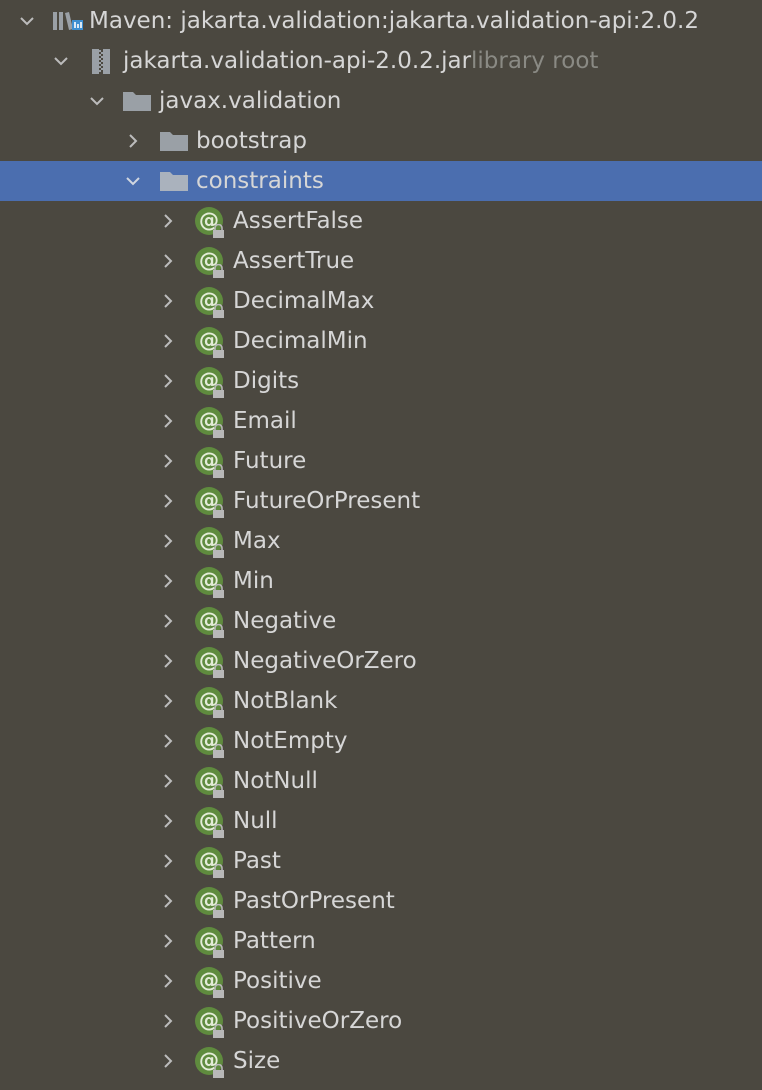 The height and width of the screenshot is (1090, 762). I want to click on jar-archive-icon, so click(101, 61).